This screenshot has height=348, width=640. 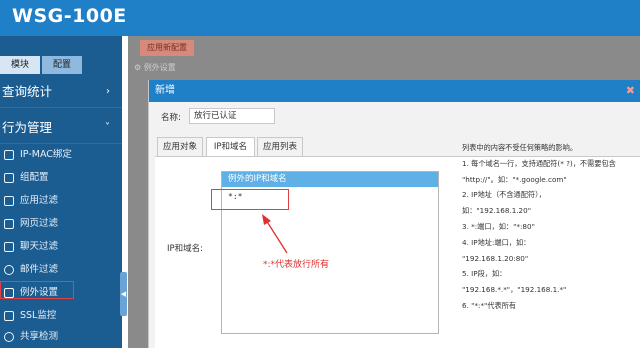 What do you see at coordinates (9, 178) in the screenshot?
I see `group-icon` at bounding box center [9, 178].